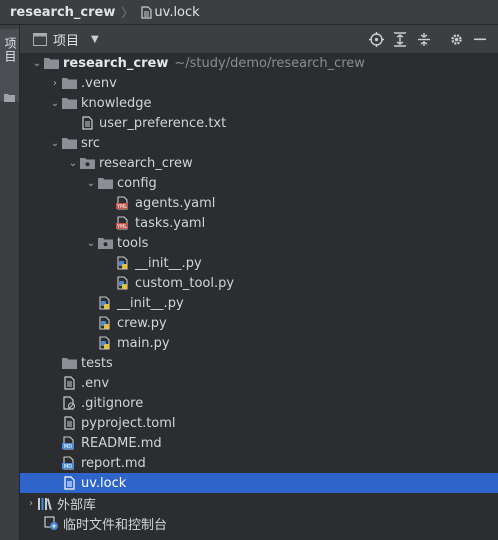 The width and height of the screenshot is (498, 540). I want to click on minimize-button, so click(480, 39).